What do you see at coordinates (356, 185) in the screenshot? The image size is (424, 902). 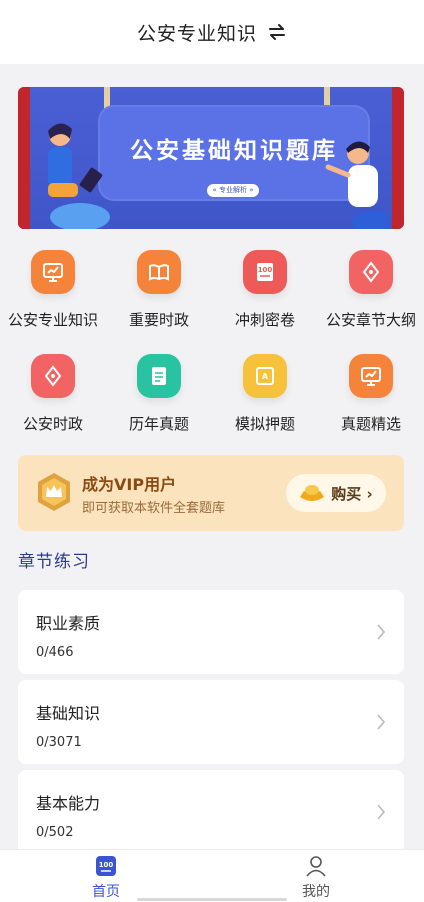 I see `person-presenting-illustration` at bounding box center [356, 185].